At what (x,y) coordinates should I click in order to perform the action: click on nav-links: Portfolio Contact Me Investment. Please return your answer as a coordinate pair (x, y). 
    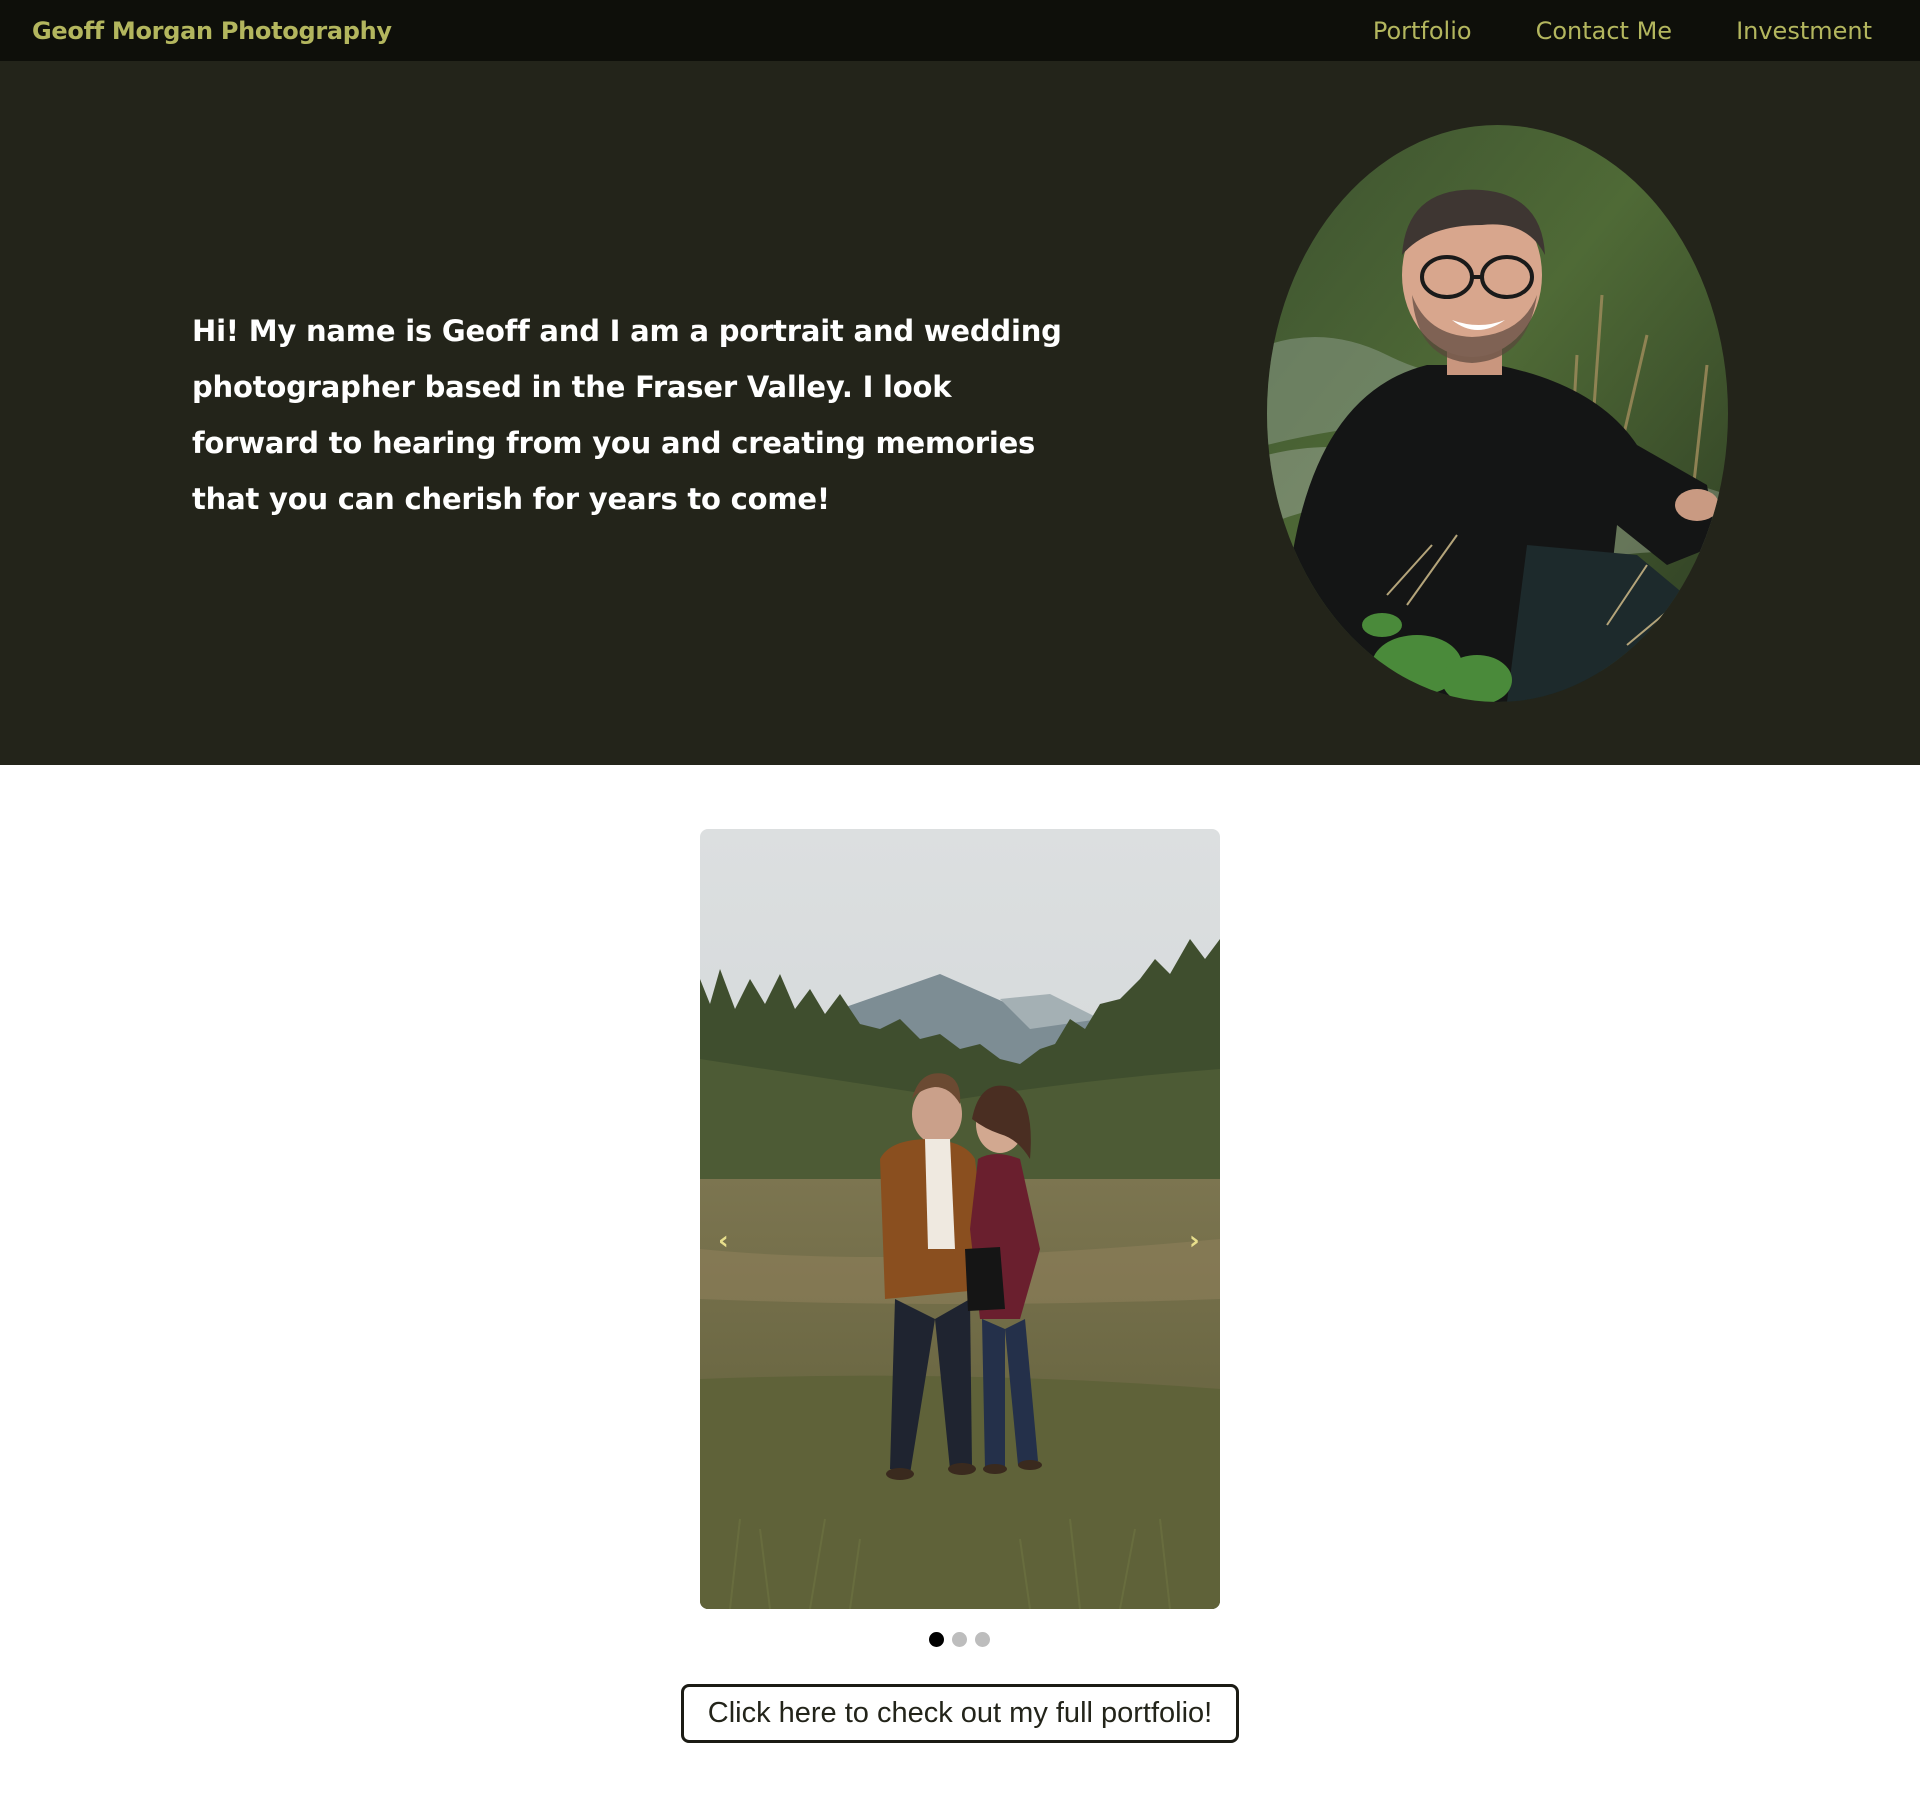
    Looking at the image, I should click on (1590, 31).